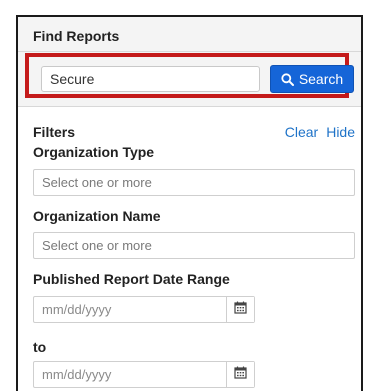 This screenshot has height=391, width=380. Describe the element at coordinates (189, 51) in the screenshot. I see `divider` at that location.